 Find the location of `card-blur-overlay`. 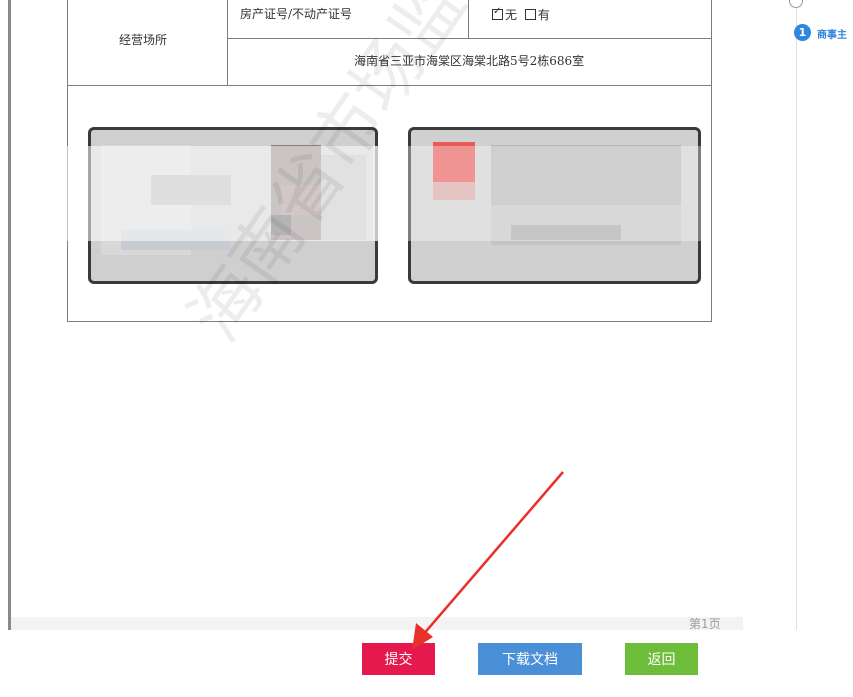

card-blur-overlay is located at coordinates (215, 193).